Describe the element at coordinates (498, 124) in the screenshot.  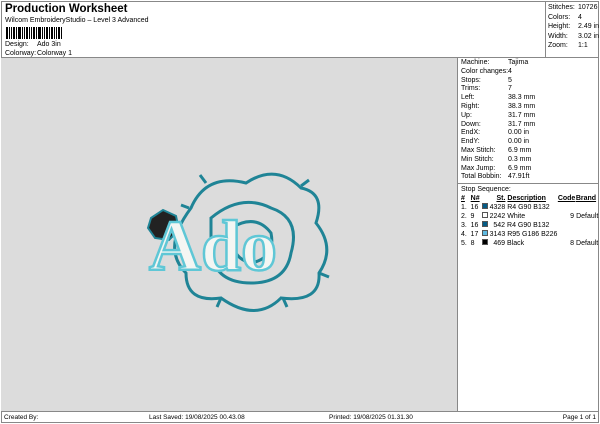
I see `info-row: Down: 31.7 mm` at that location.